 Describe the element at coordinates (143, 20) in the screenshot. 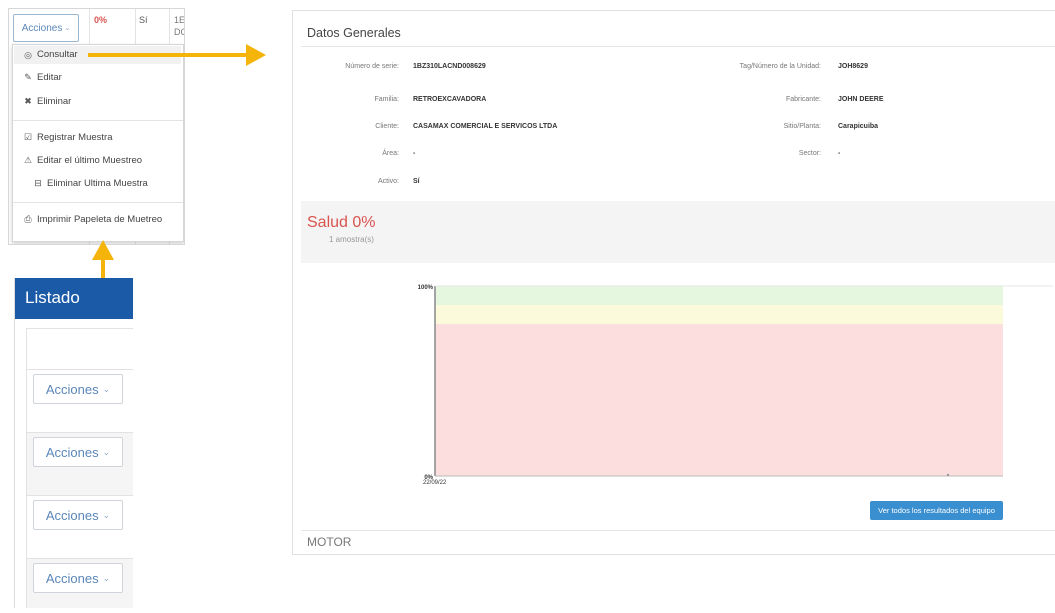

I see `active-cell: Sí` at that location.